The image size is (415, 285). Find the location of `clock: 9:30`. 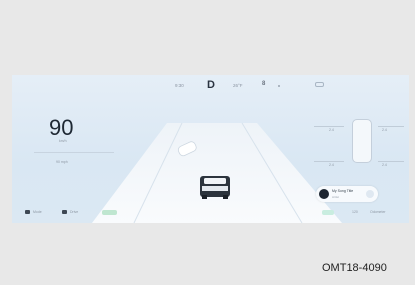

clock: 9:30 is located at coordinates (179, 85).